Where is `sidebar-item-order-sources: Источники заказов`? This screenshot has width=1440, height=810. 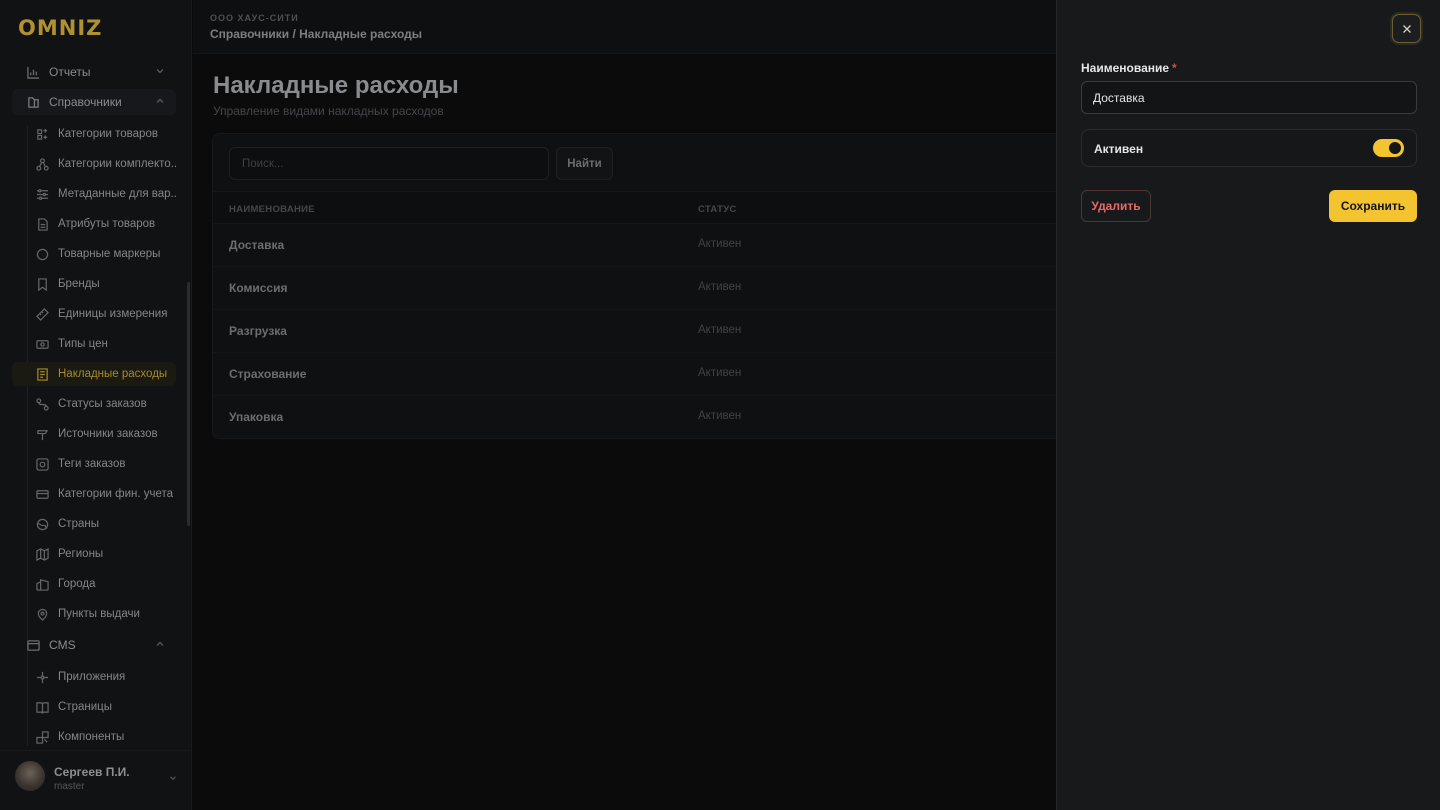
sidebar-item-order-sources: Источники заказов is located at coordinates (99, 434).